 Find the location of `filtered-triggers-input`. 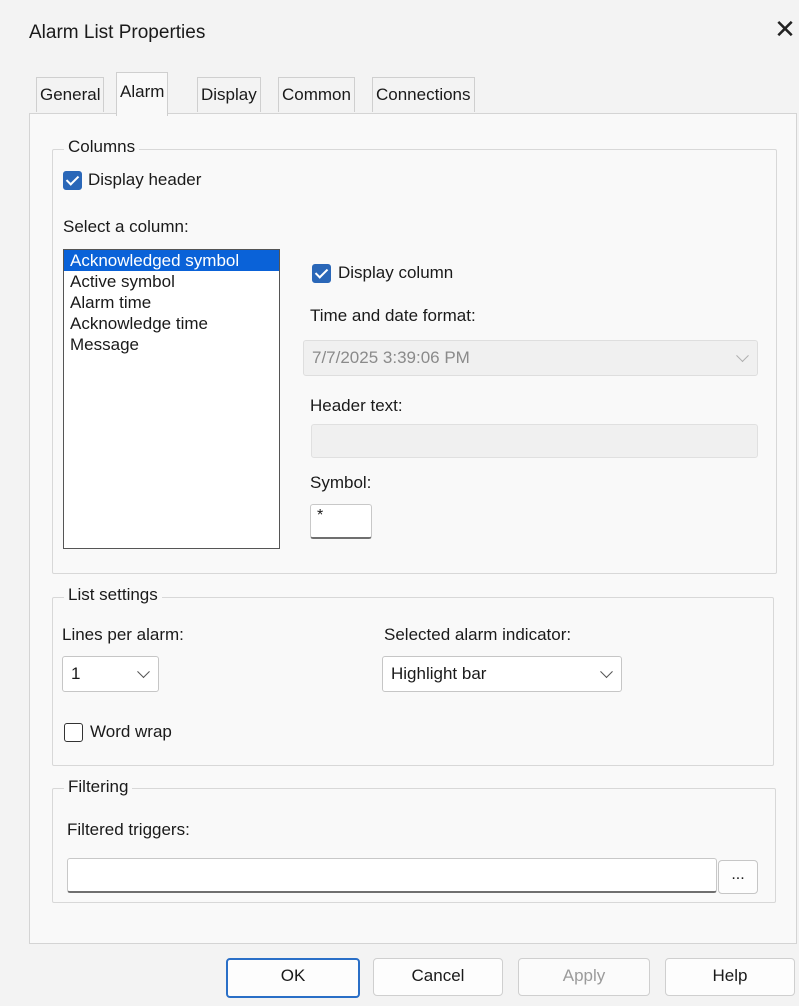

filtered-triggers-input is located at coordinates (392, 875).